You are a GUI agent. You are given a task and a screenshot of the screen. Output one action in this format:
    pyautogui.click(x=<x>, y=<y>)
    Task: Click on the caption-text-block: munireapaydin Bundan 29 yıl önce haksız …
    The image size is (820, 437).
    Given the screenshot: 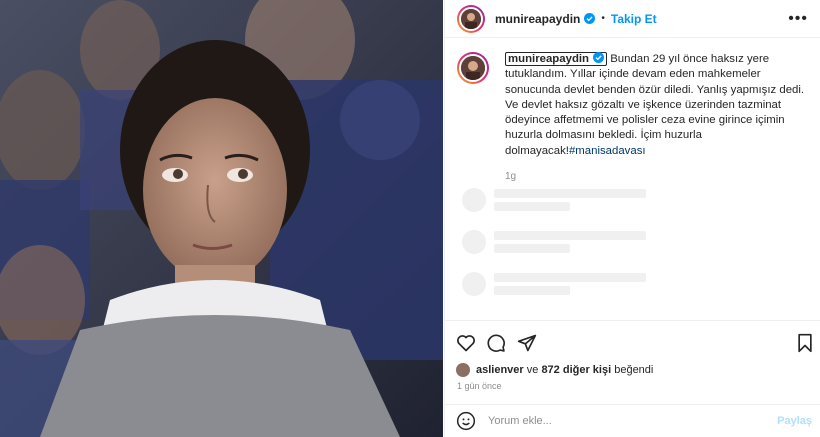 What is the action you would take?
    pyautogui.click(x=655, y=118)
    